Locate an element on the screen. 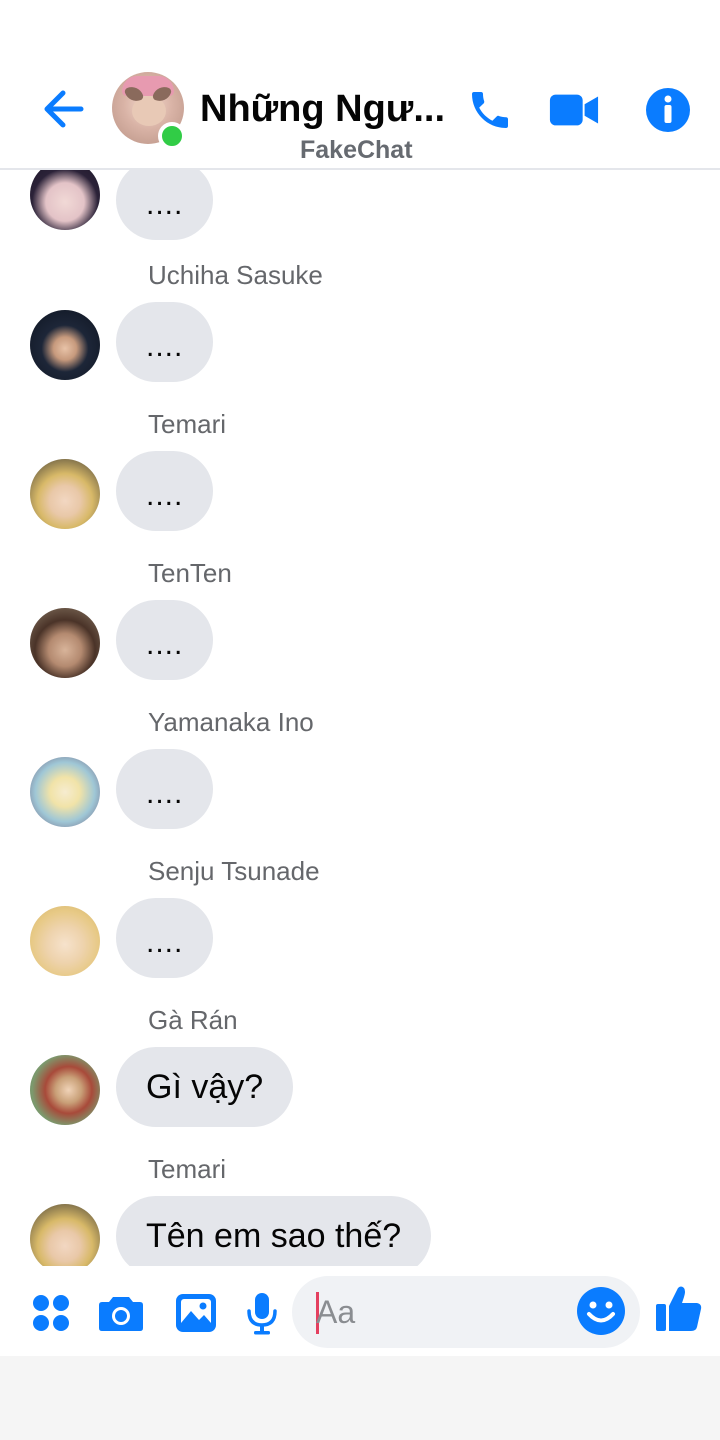  online-status-dot is located at coordinates (172, 136).